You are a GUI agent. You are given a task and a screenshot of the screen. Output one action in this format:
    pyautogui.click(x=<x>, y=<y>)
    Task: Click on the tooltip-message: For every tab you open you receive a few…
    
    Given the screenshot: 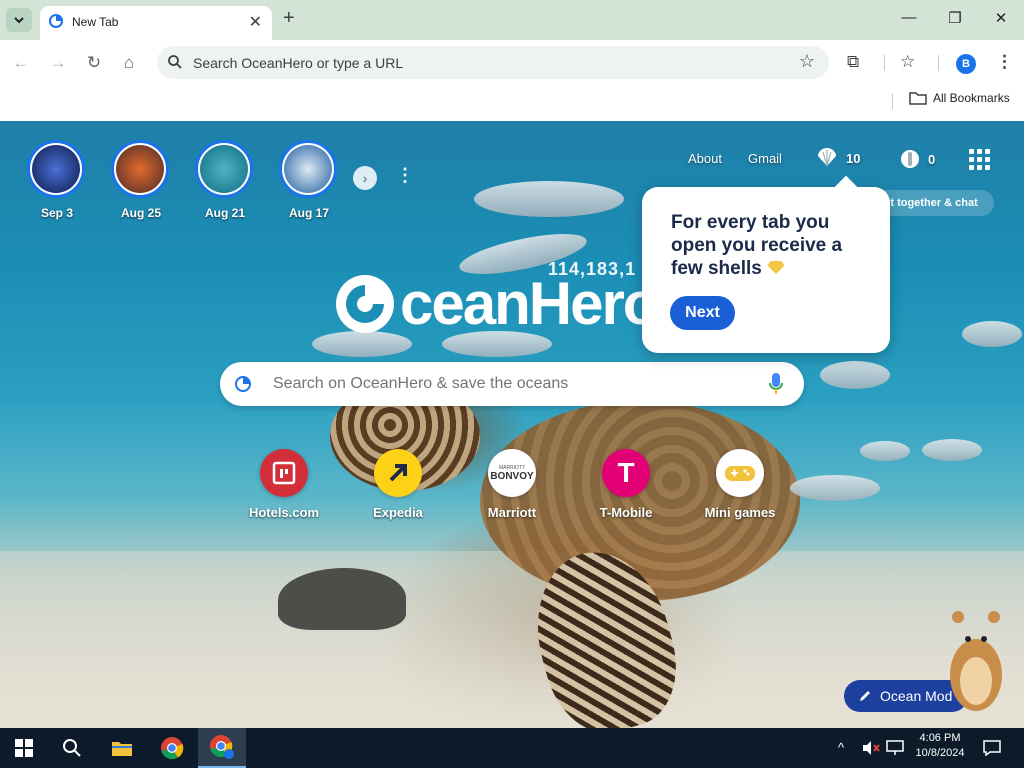 What is the action you would take?
    pyautogui.click(x=757, y=245)
    